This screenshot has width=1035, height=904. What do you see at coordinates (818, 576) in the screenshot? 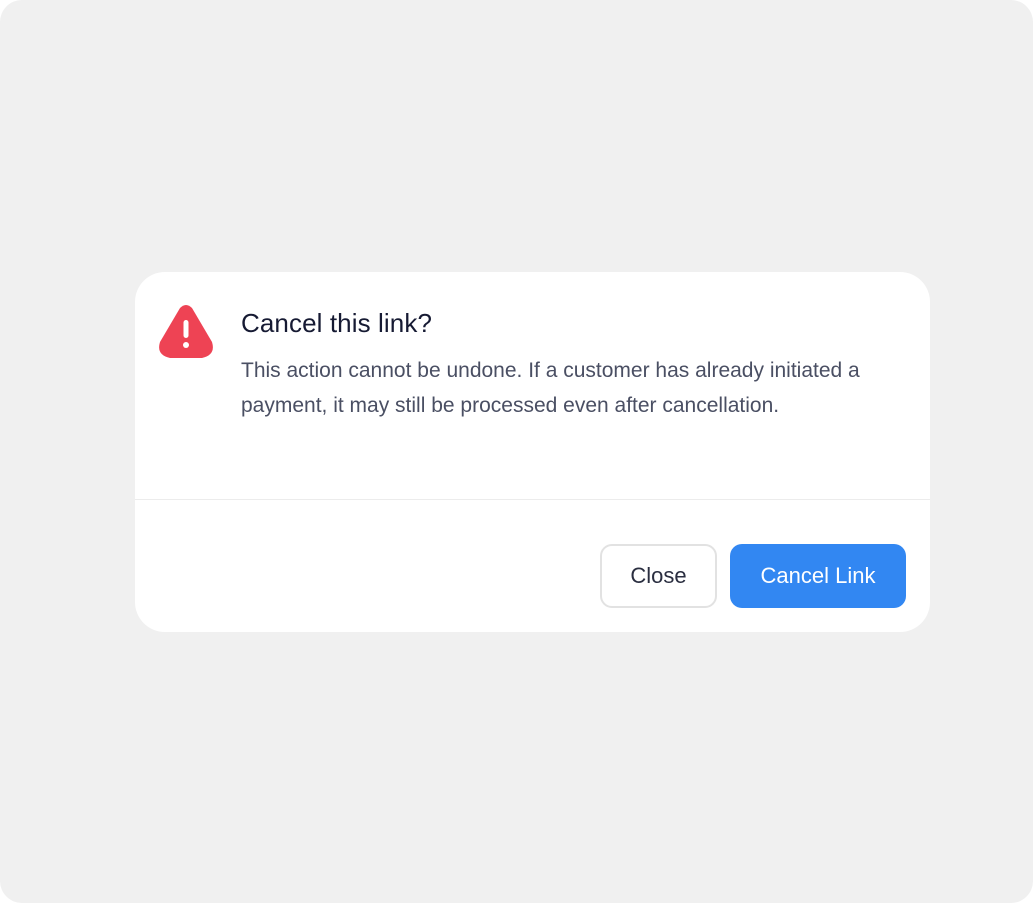
I see `cancel-link-button: Cancel Link` at bounding box center [818, 576].